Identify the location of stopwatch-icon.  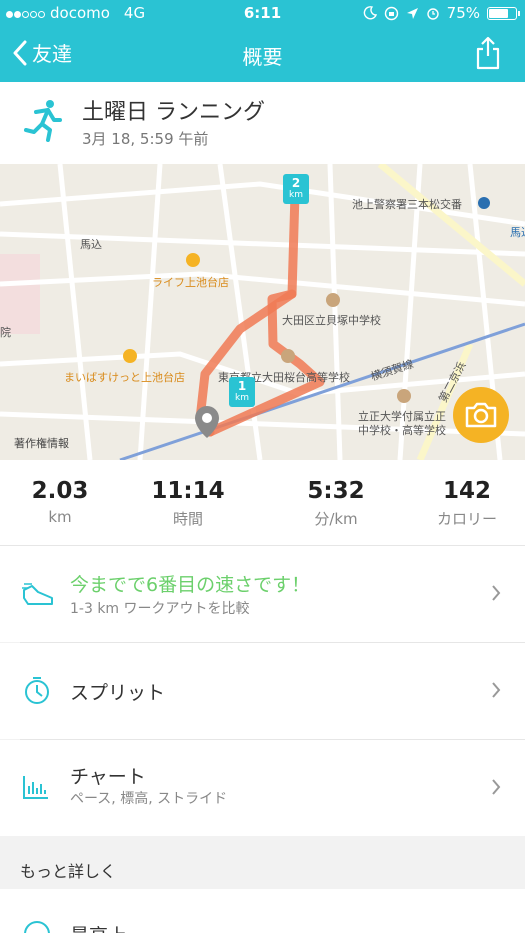
(37, 690).